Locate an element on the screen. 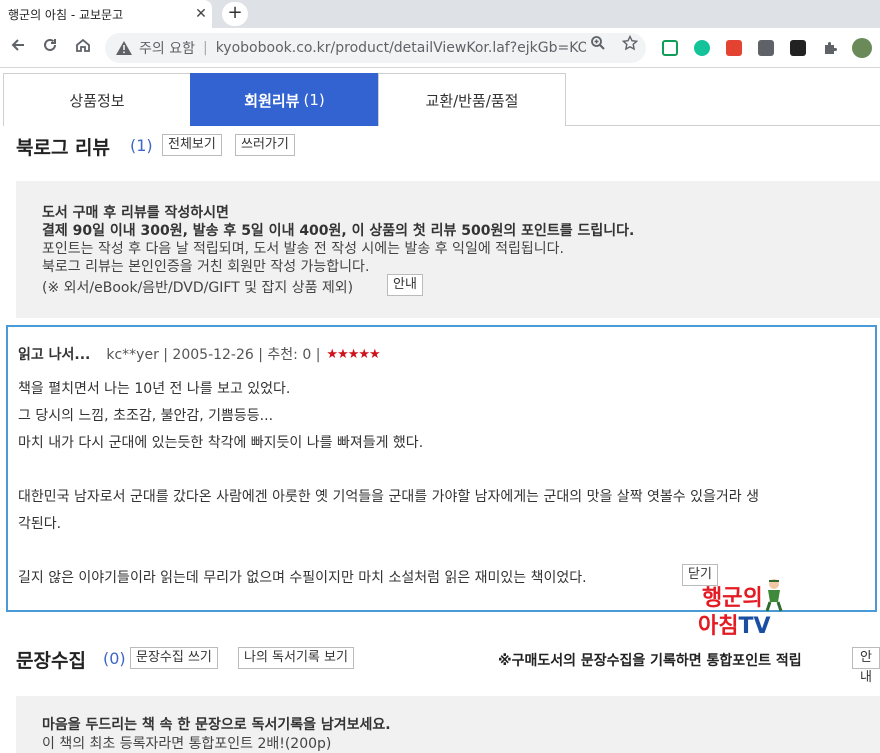 The height and width of the screenshot is (753, 880). back-arrow-icon is located at coordinates (18, 48).